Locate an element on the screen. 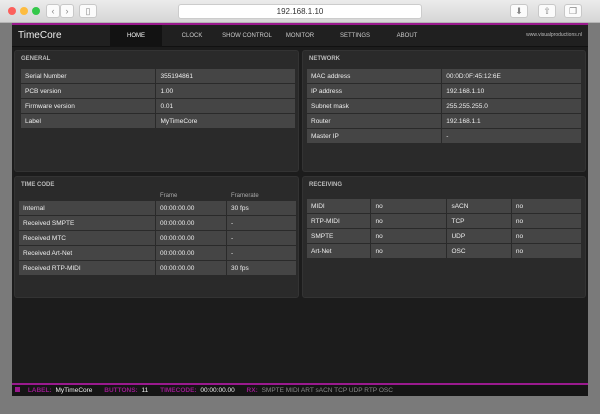 The width and height of the screenshot is (600, 414). row-label: Serial Number is located at coordinates (88, 76).